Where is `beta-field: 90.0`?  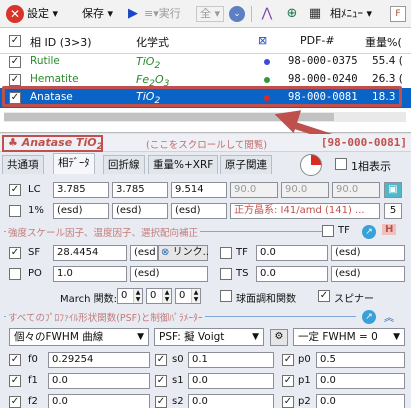 beta-field: 90.0 is located at coordinates (305, 190).